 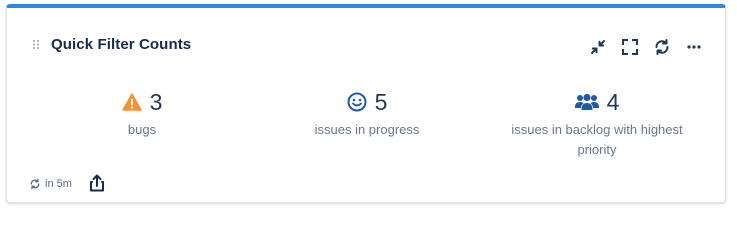 I want to click on minimize-icon, so click(x=598, y=47).